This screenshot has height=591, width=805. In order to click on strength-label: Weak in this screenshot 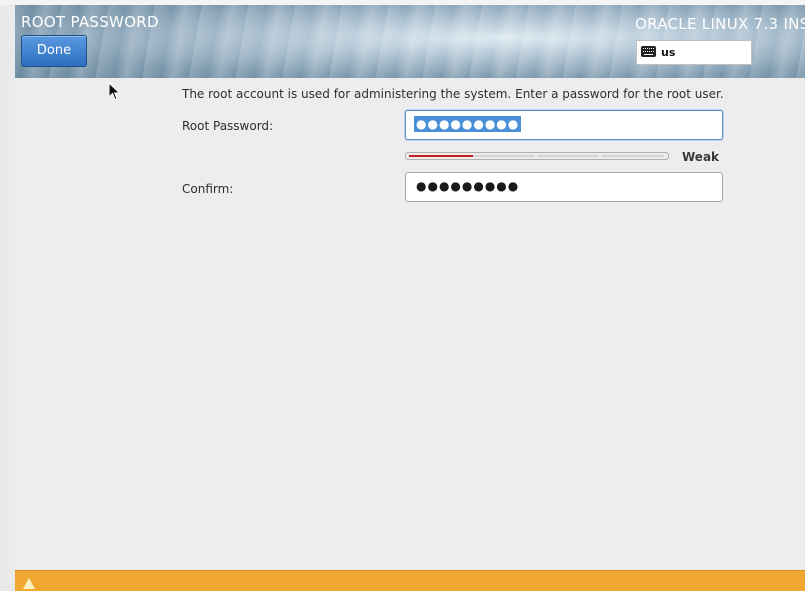, I will do `click(701, 157)`.